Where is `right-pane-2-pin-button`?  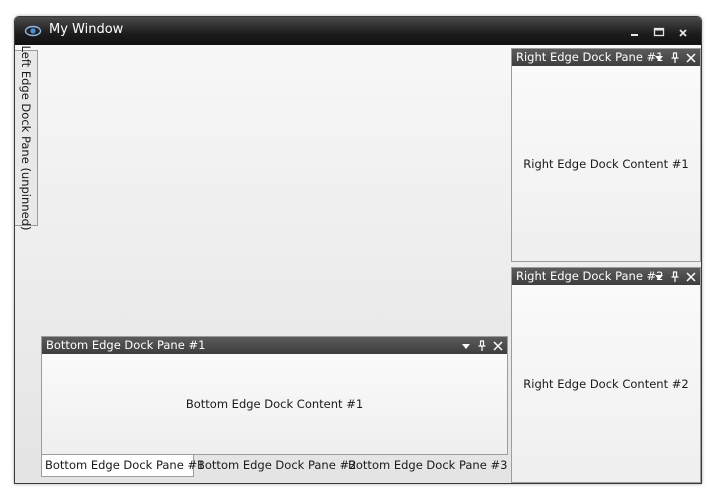 right-pane-2-pin-button is located at coordinates (675, 276).